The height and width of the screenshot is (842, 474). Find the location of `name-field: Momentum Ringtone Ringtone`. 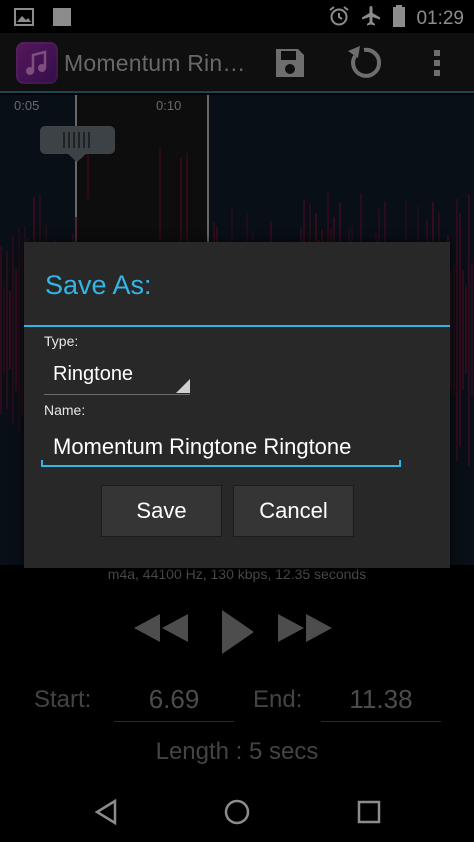

name-field: Momentum Ringtone Ringtone is located at coordinates (221, 448).